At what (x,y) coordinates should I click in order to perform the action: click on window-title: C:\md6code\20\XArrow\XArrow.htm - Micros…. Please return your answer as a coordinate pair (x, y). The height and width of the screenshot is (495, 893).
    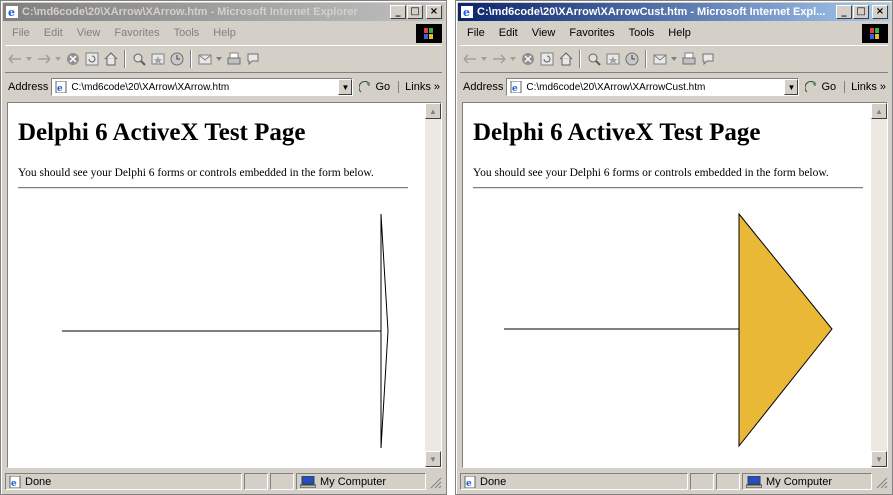
    Looking at the image, I should click on (190, 12).